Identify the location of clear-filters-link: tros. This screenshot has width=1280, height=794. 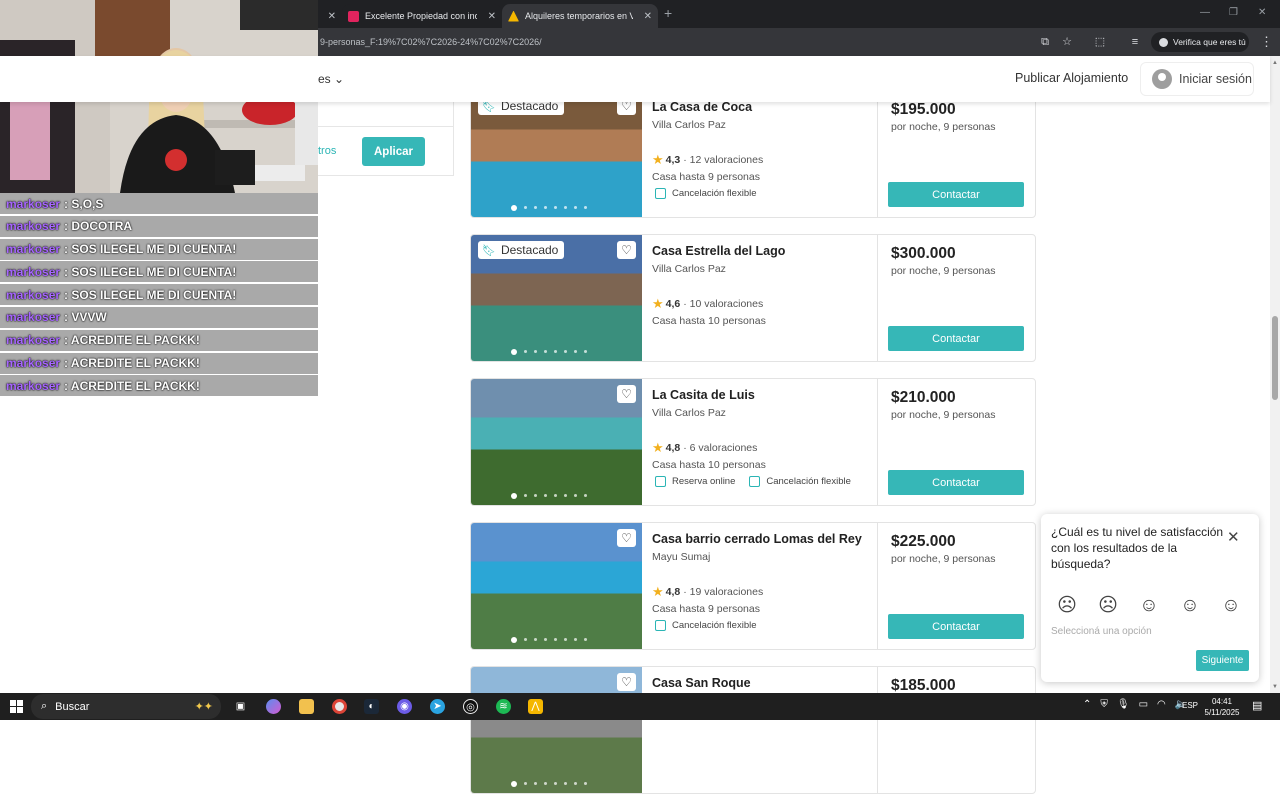
(327, 151).